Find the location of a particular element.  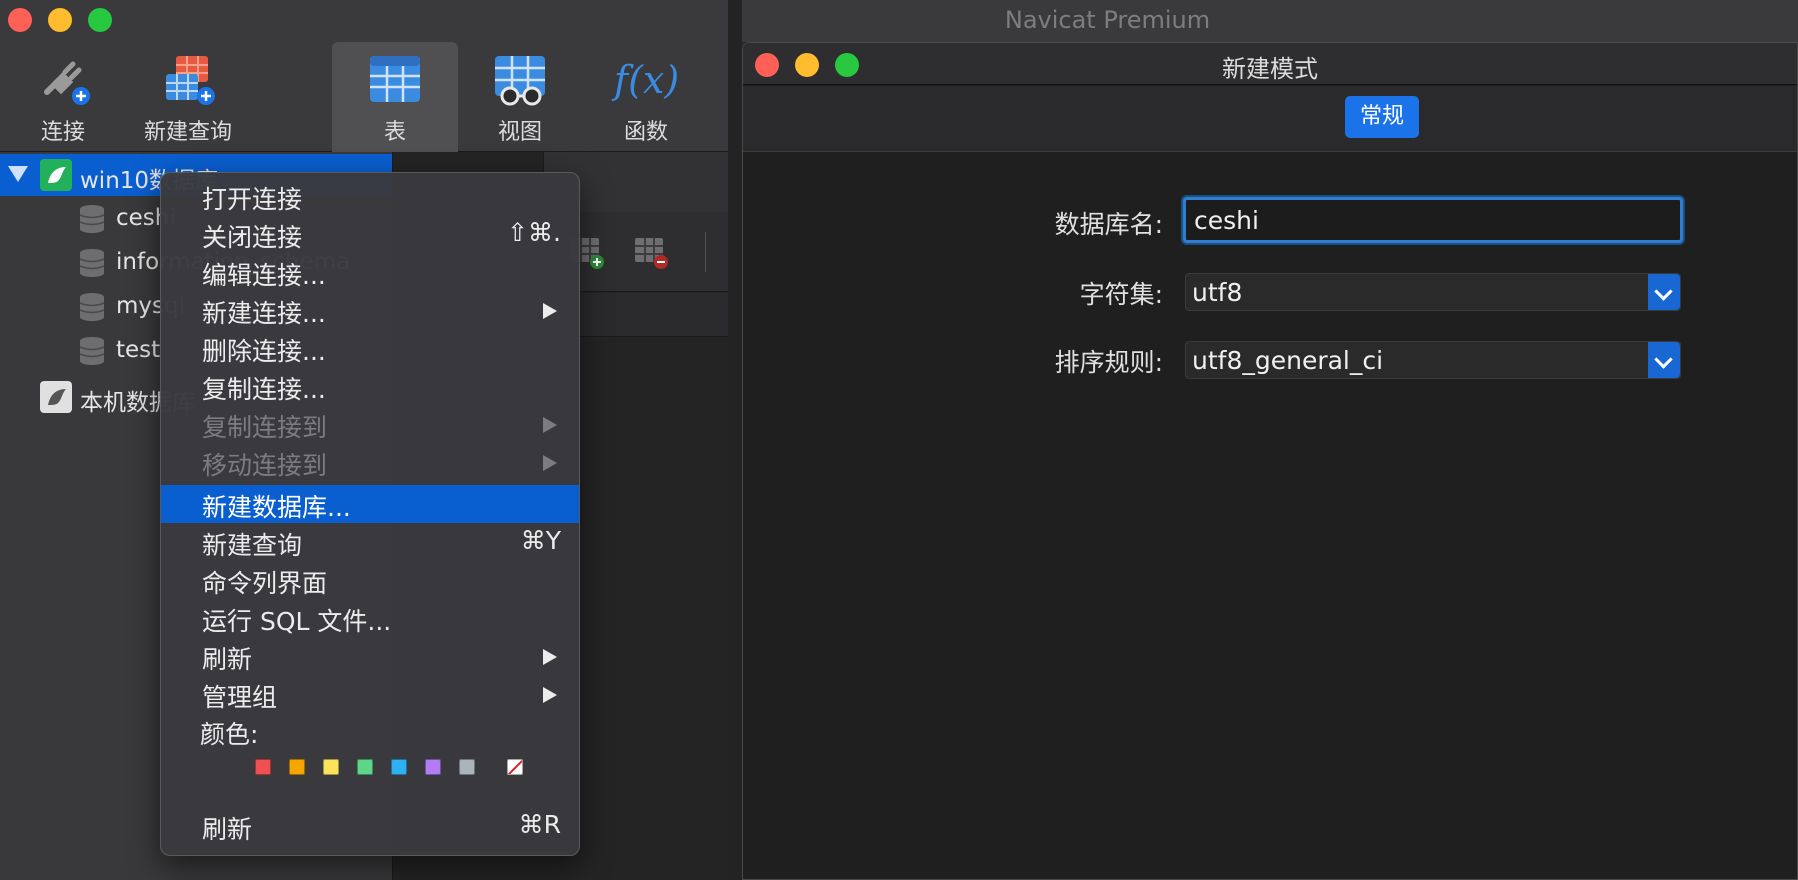

table-icon is located at coordinates (395, 79).